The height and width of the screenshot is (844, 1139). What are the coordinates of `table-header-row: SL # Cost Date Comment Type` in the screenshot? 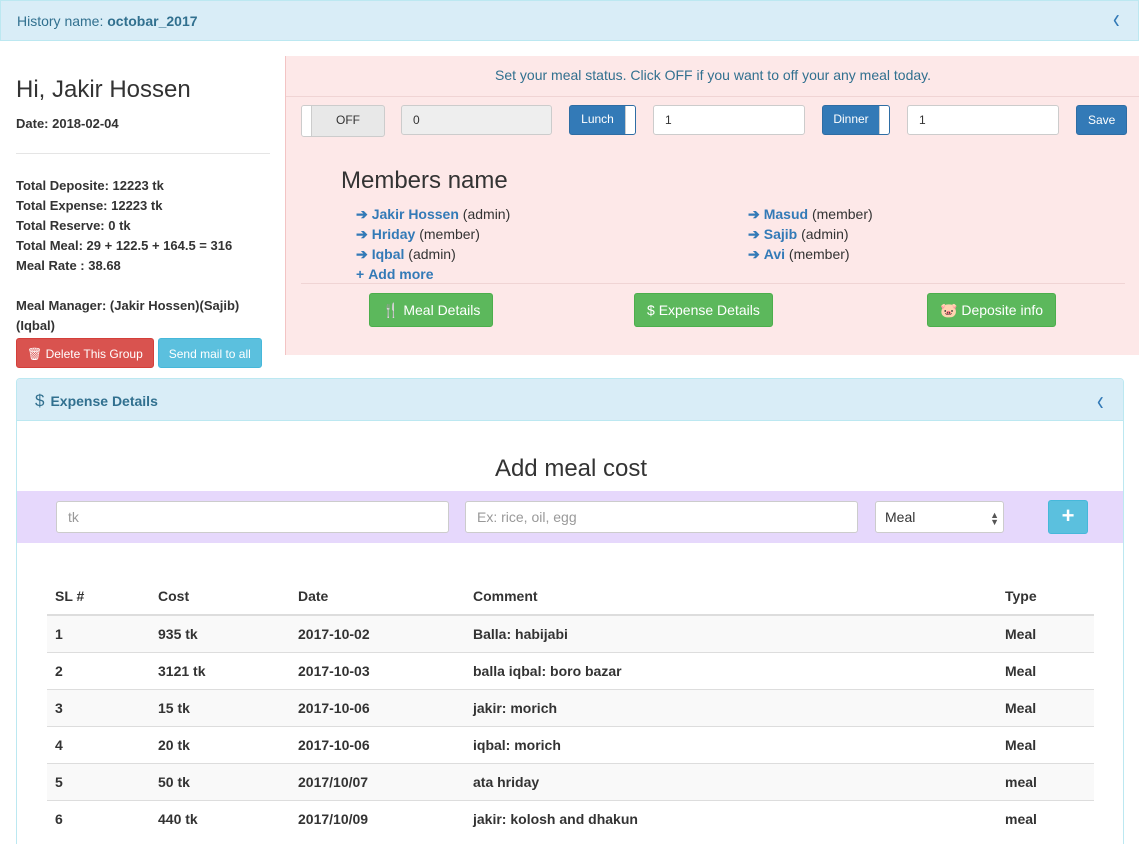 It's located at (570, 596).